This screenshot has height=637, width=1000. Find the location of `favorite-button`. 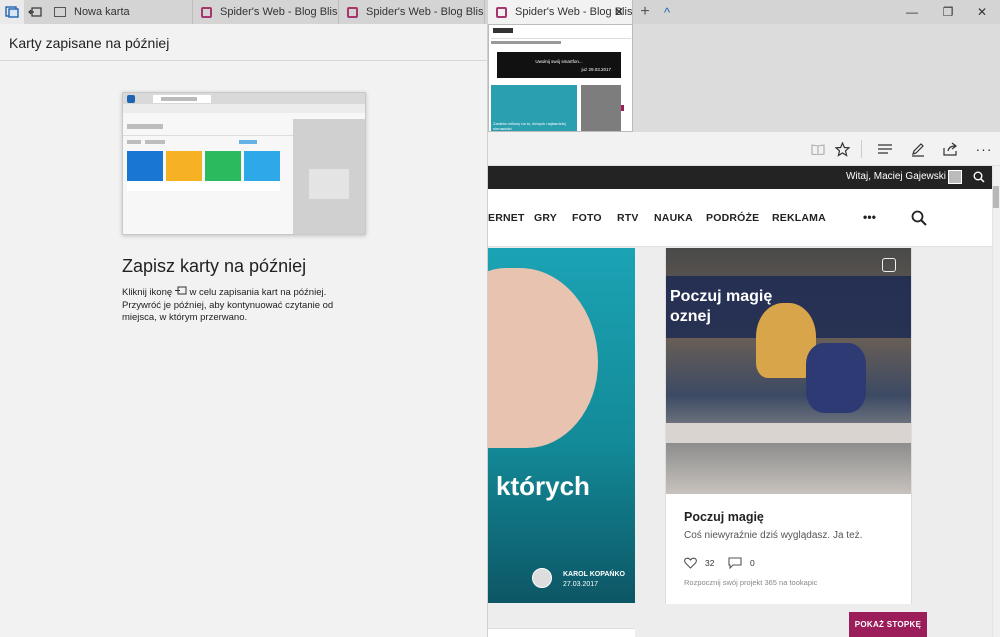

favorite-button is located at coordinates (842, 149).